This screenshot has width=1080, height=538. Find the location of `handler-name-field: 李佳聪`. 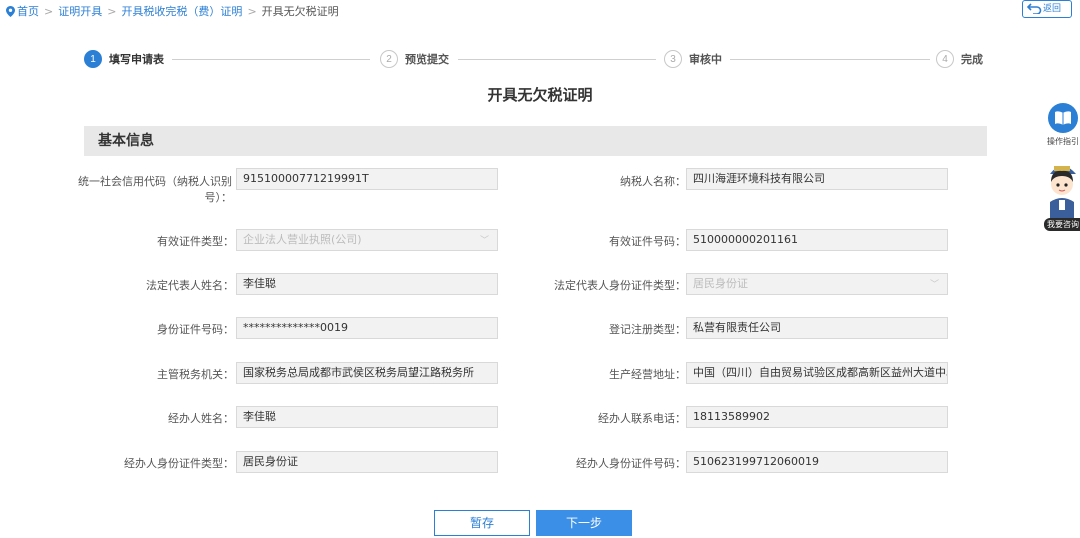

handler-name-field: 李佳聪 is located at coordinates (367, 417).